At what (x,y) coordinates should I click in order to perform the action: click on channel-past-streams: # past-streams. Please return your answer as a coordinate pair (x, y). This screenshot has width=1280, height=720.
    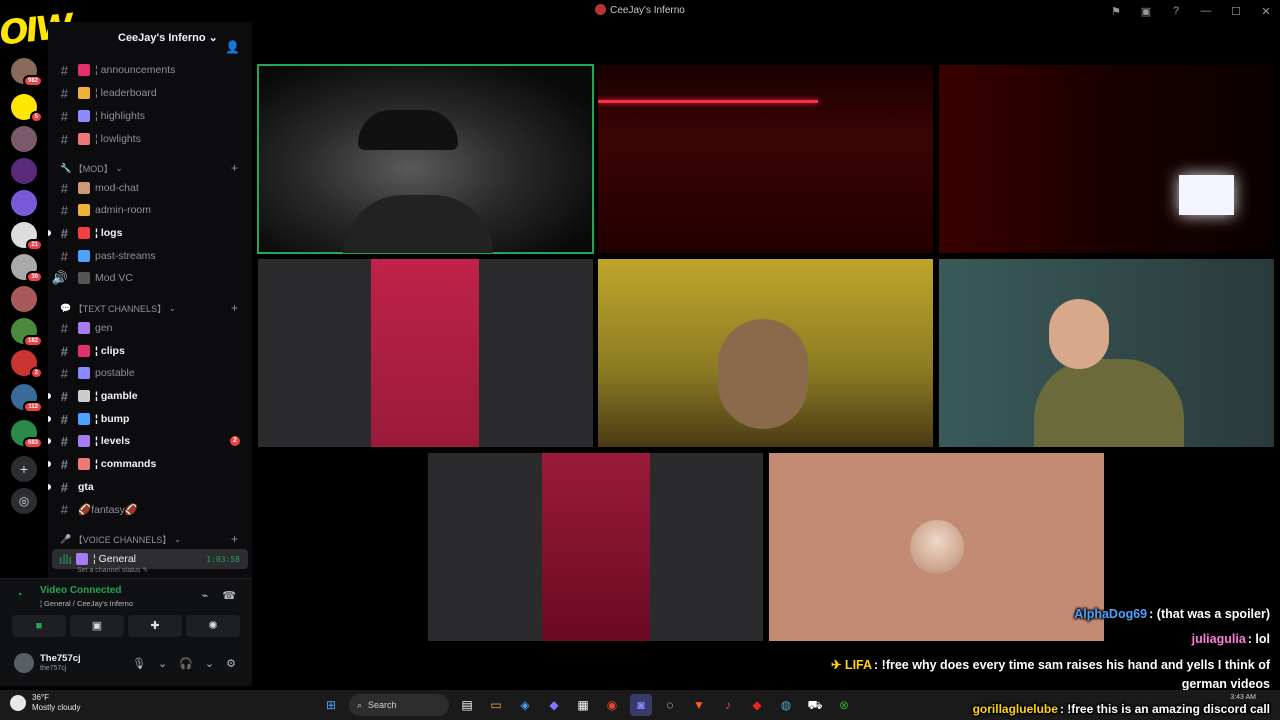
    Looking at the image, I should click on (150, 256).